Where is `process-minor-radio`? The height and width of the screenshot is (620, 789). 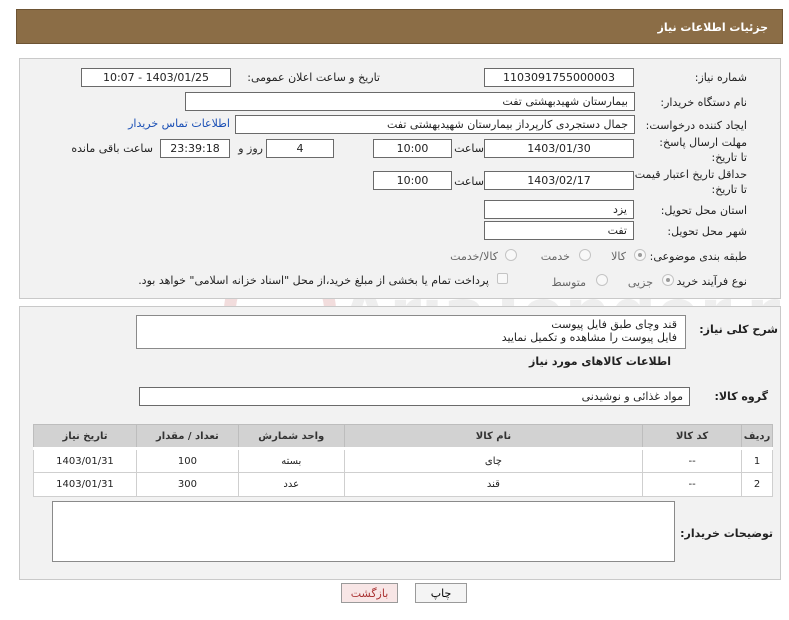
process-minor-radio is located at coordinates (668, 280).